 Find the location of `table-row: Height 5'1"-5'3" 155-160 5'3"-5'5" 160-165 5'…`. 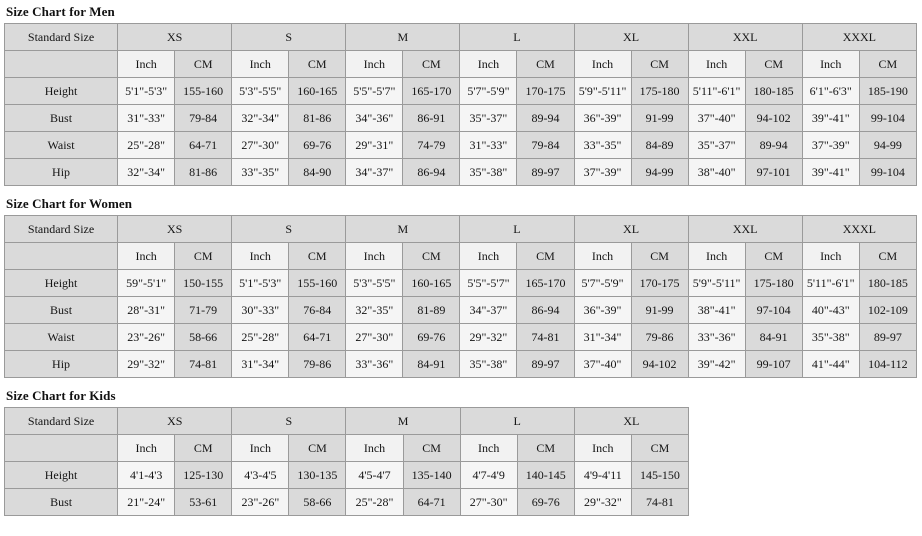

table-row: Height 5'1"-5'3" 155-160 5'3"-5'5" 160-165 5'… is located at coordinates (460, 91).